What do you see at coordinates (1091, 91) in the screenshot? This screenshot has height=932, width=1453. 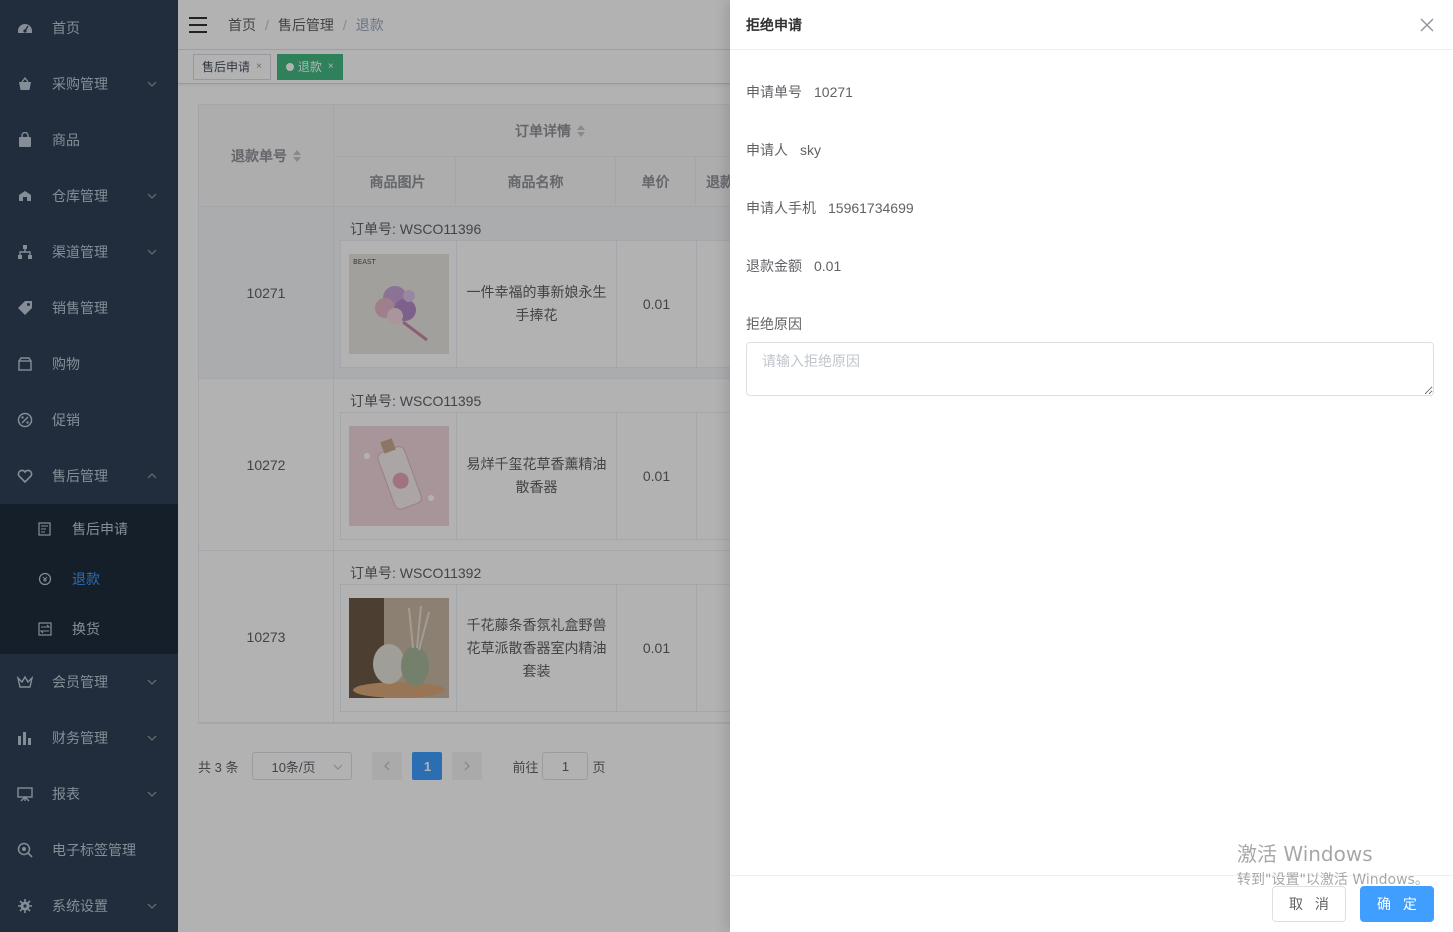 I see `field-application-no: 申请单号 10271` at bounding box center [1091, 91].